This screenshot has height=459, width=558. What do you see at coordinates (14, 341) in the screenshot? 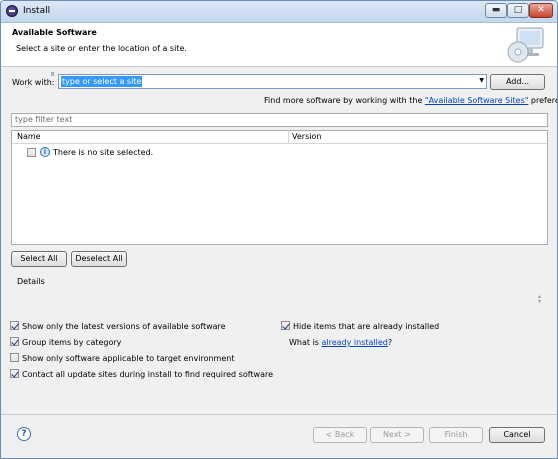
I see `group-by-category-checkbox` at bounding box center [14, 341].